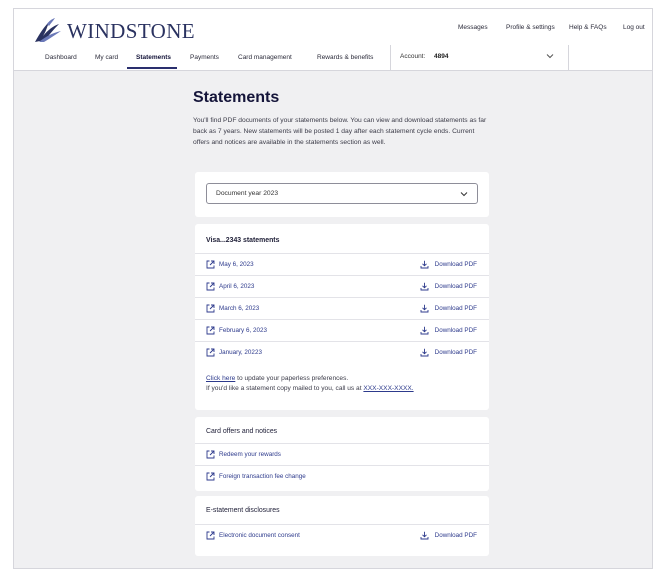 Image resolution: width=665 pixels, height=569 pixels. I want to click on statement-date: January, 20223, so click(240, 352).